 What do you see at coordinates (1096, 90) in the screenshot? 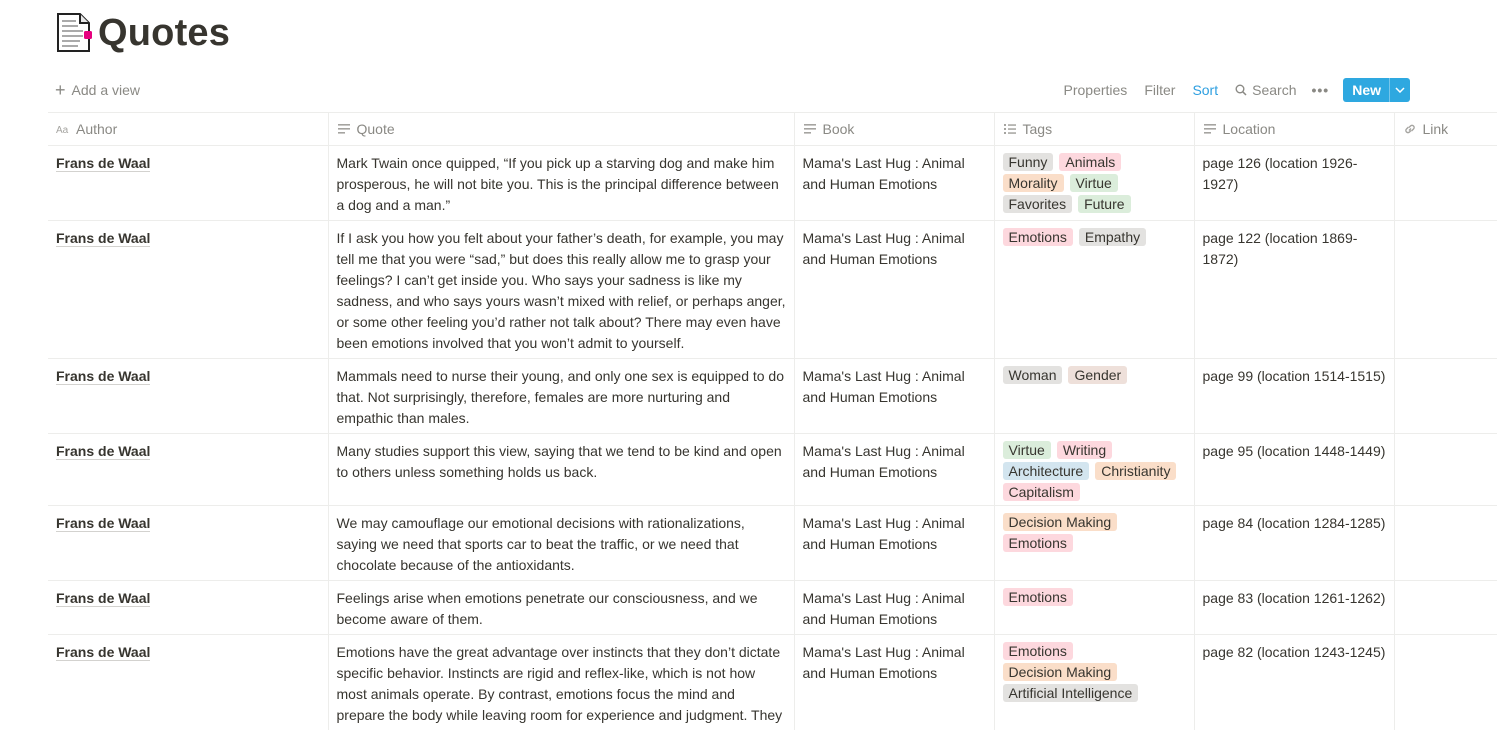
I see `properties-button: Properties` at bounding box center [1096, 90].